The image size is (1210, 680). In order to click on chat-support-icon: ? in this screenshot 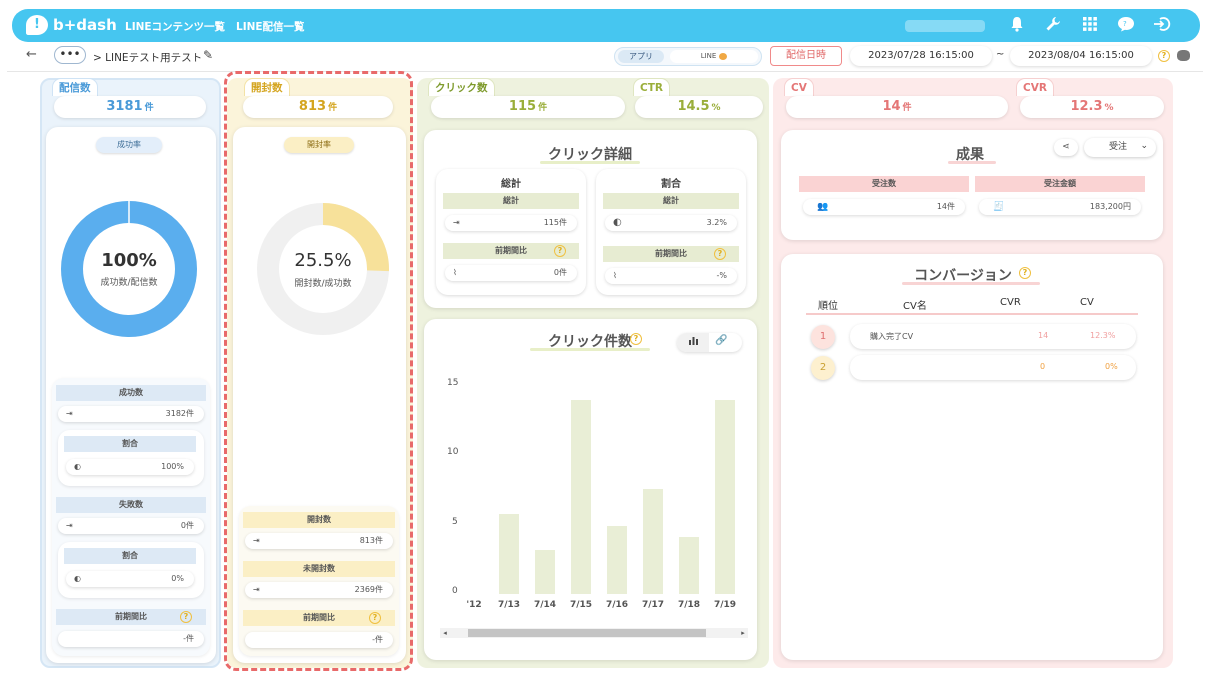, I will do `click(1126, 26)`.